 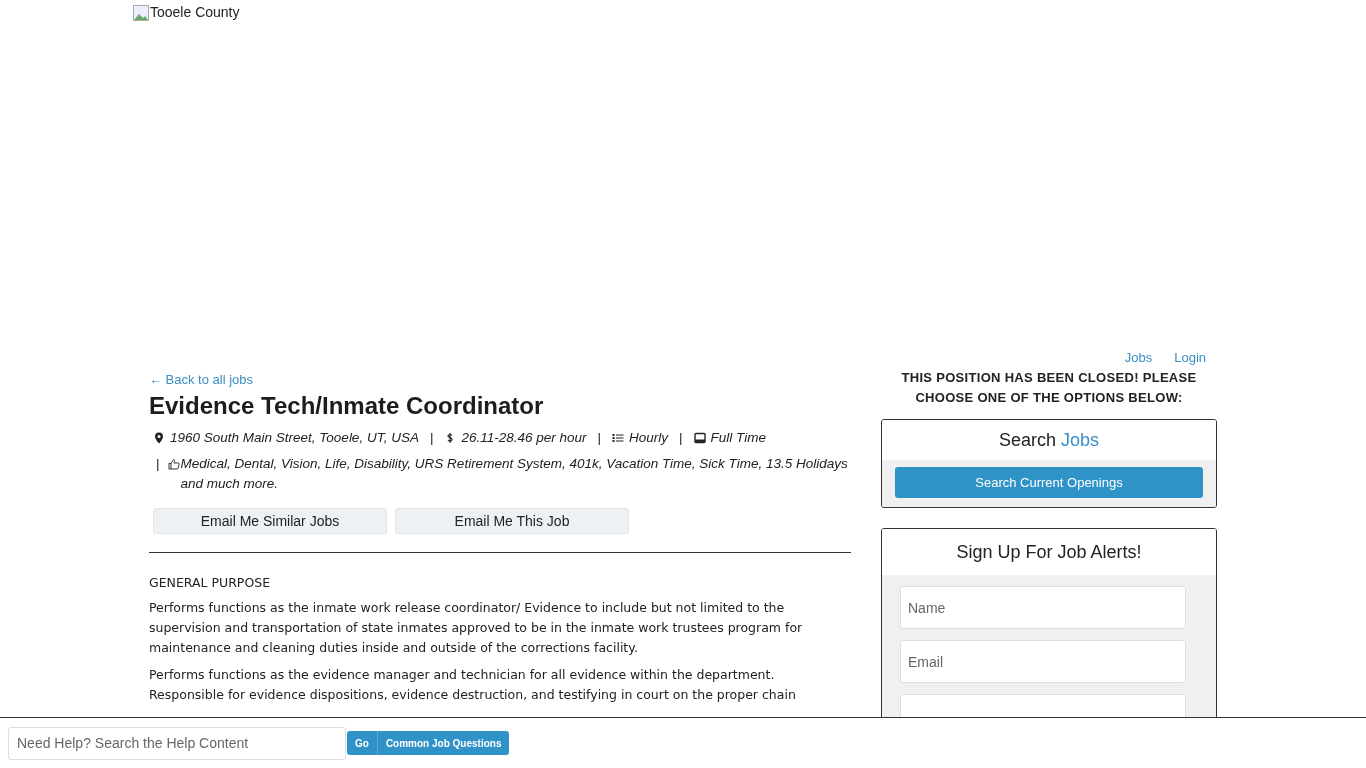 What do you see at coordinates (514, 474) in the screenshot?
I see `job-meta-text: Medical, Dental, Vision, Life, Disability, URS Retirement System, 401k, Vacation Time, Sick Time, 13.5 Holidays and much more.` at bounding box center [514, 474].